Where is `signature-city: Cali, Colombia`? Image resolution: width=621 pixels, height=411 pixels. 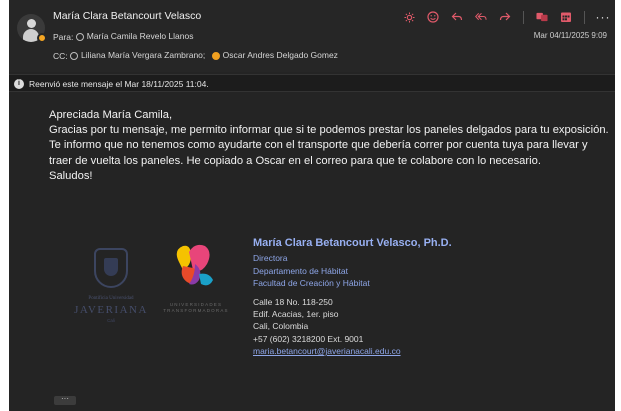
signature-city: Cali, Colombia is located at coordinates (281, 326).